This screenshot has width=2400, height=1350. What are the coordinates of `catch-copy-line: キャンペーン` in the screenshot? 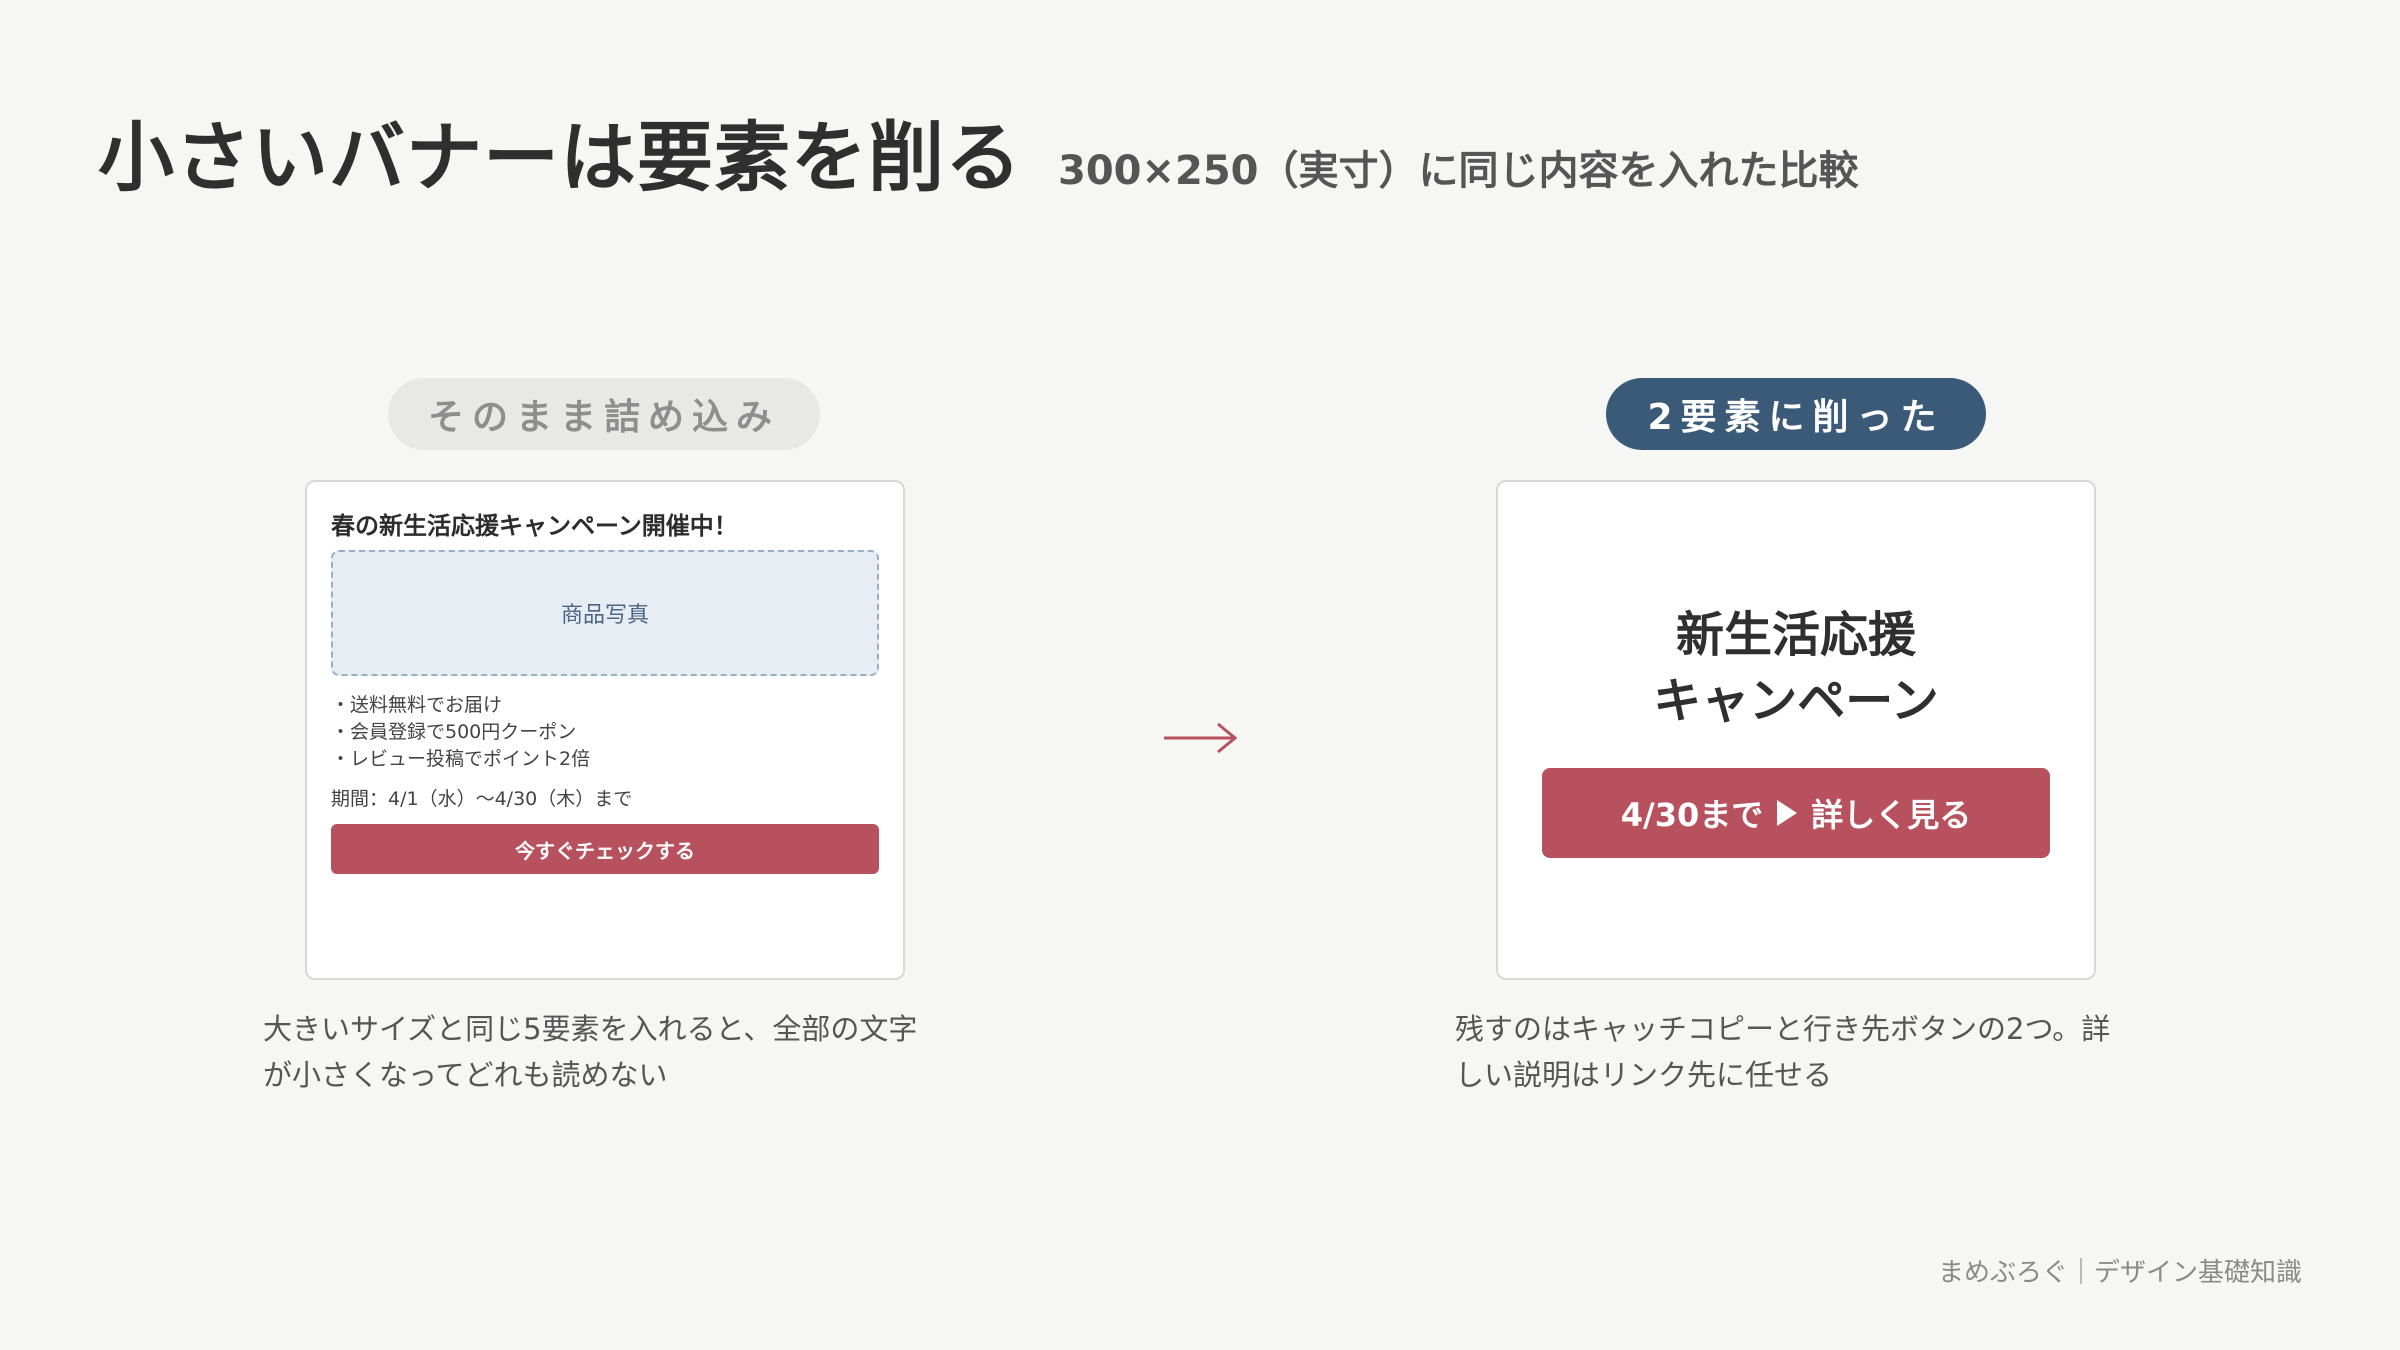 It's located at (1796, 701).